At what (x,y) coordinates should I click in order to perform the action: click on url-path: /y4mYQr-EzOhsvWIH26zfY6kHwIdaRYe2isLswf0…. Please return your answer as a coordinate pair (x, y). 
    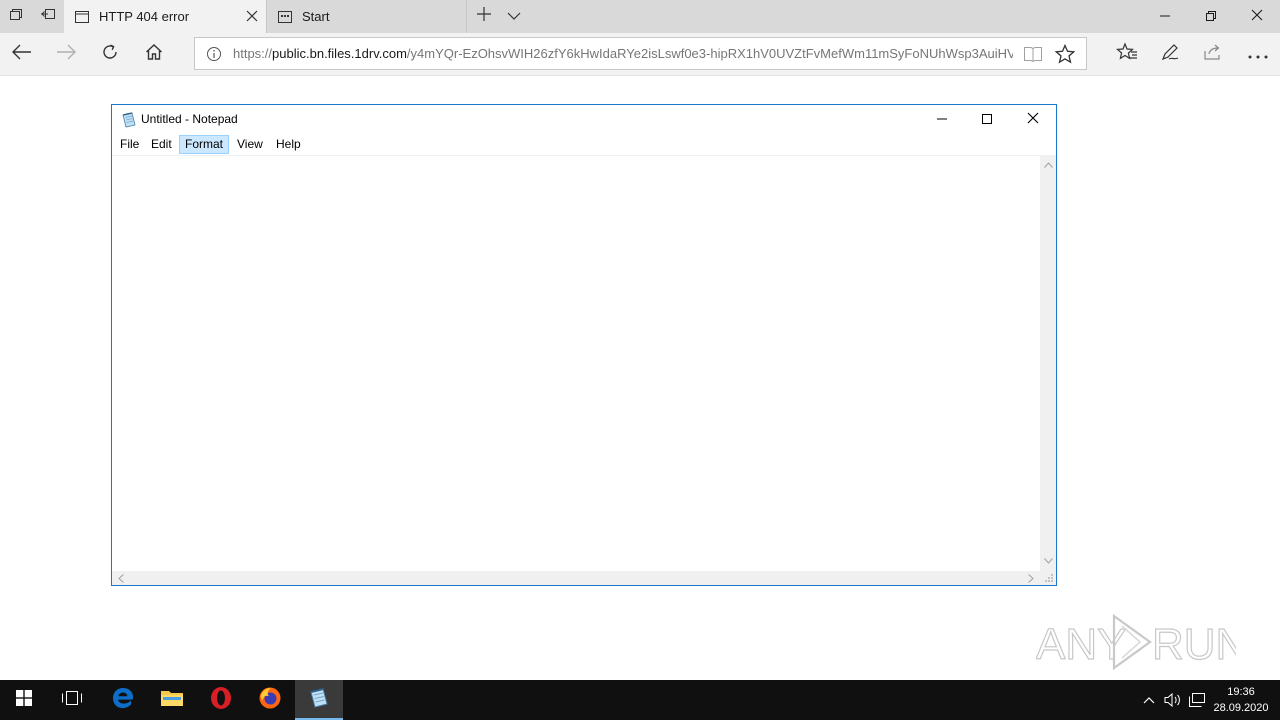
    Looking at the image, I should click on (709, 53).